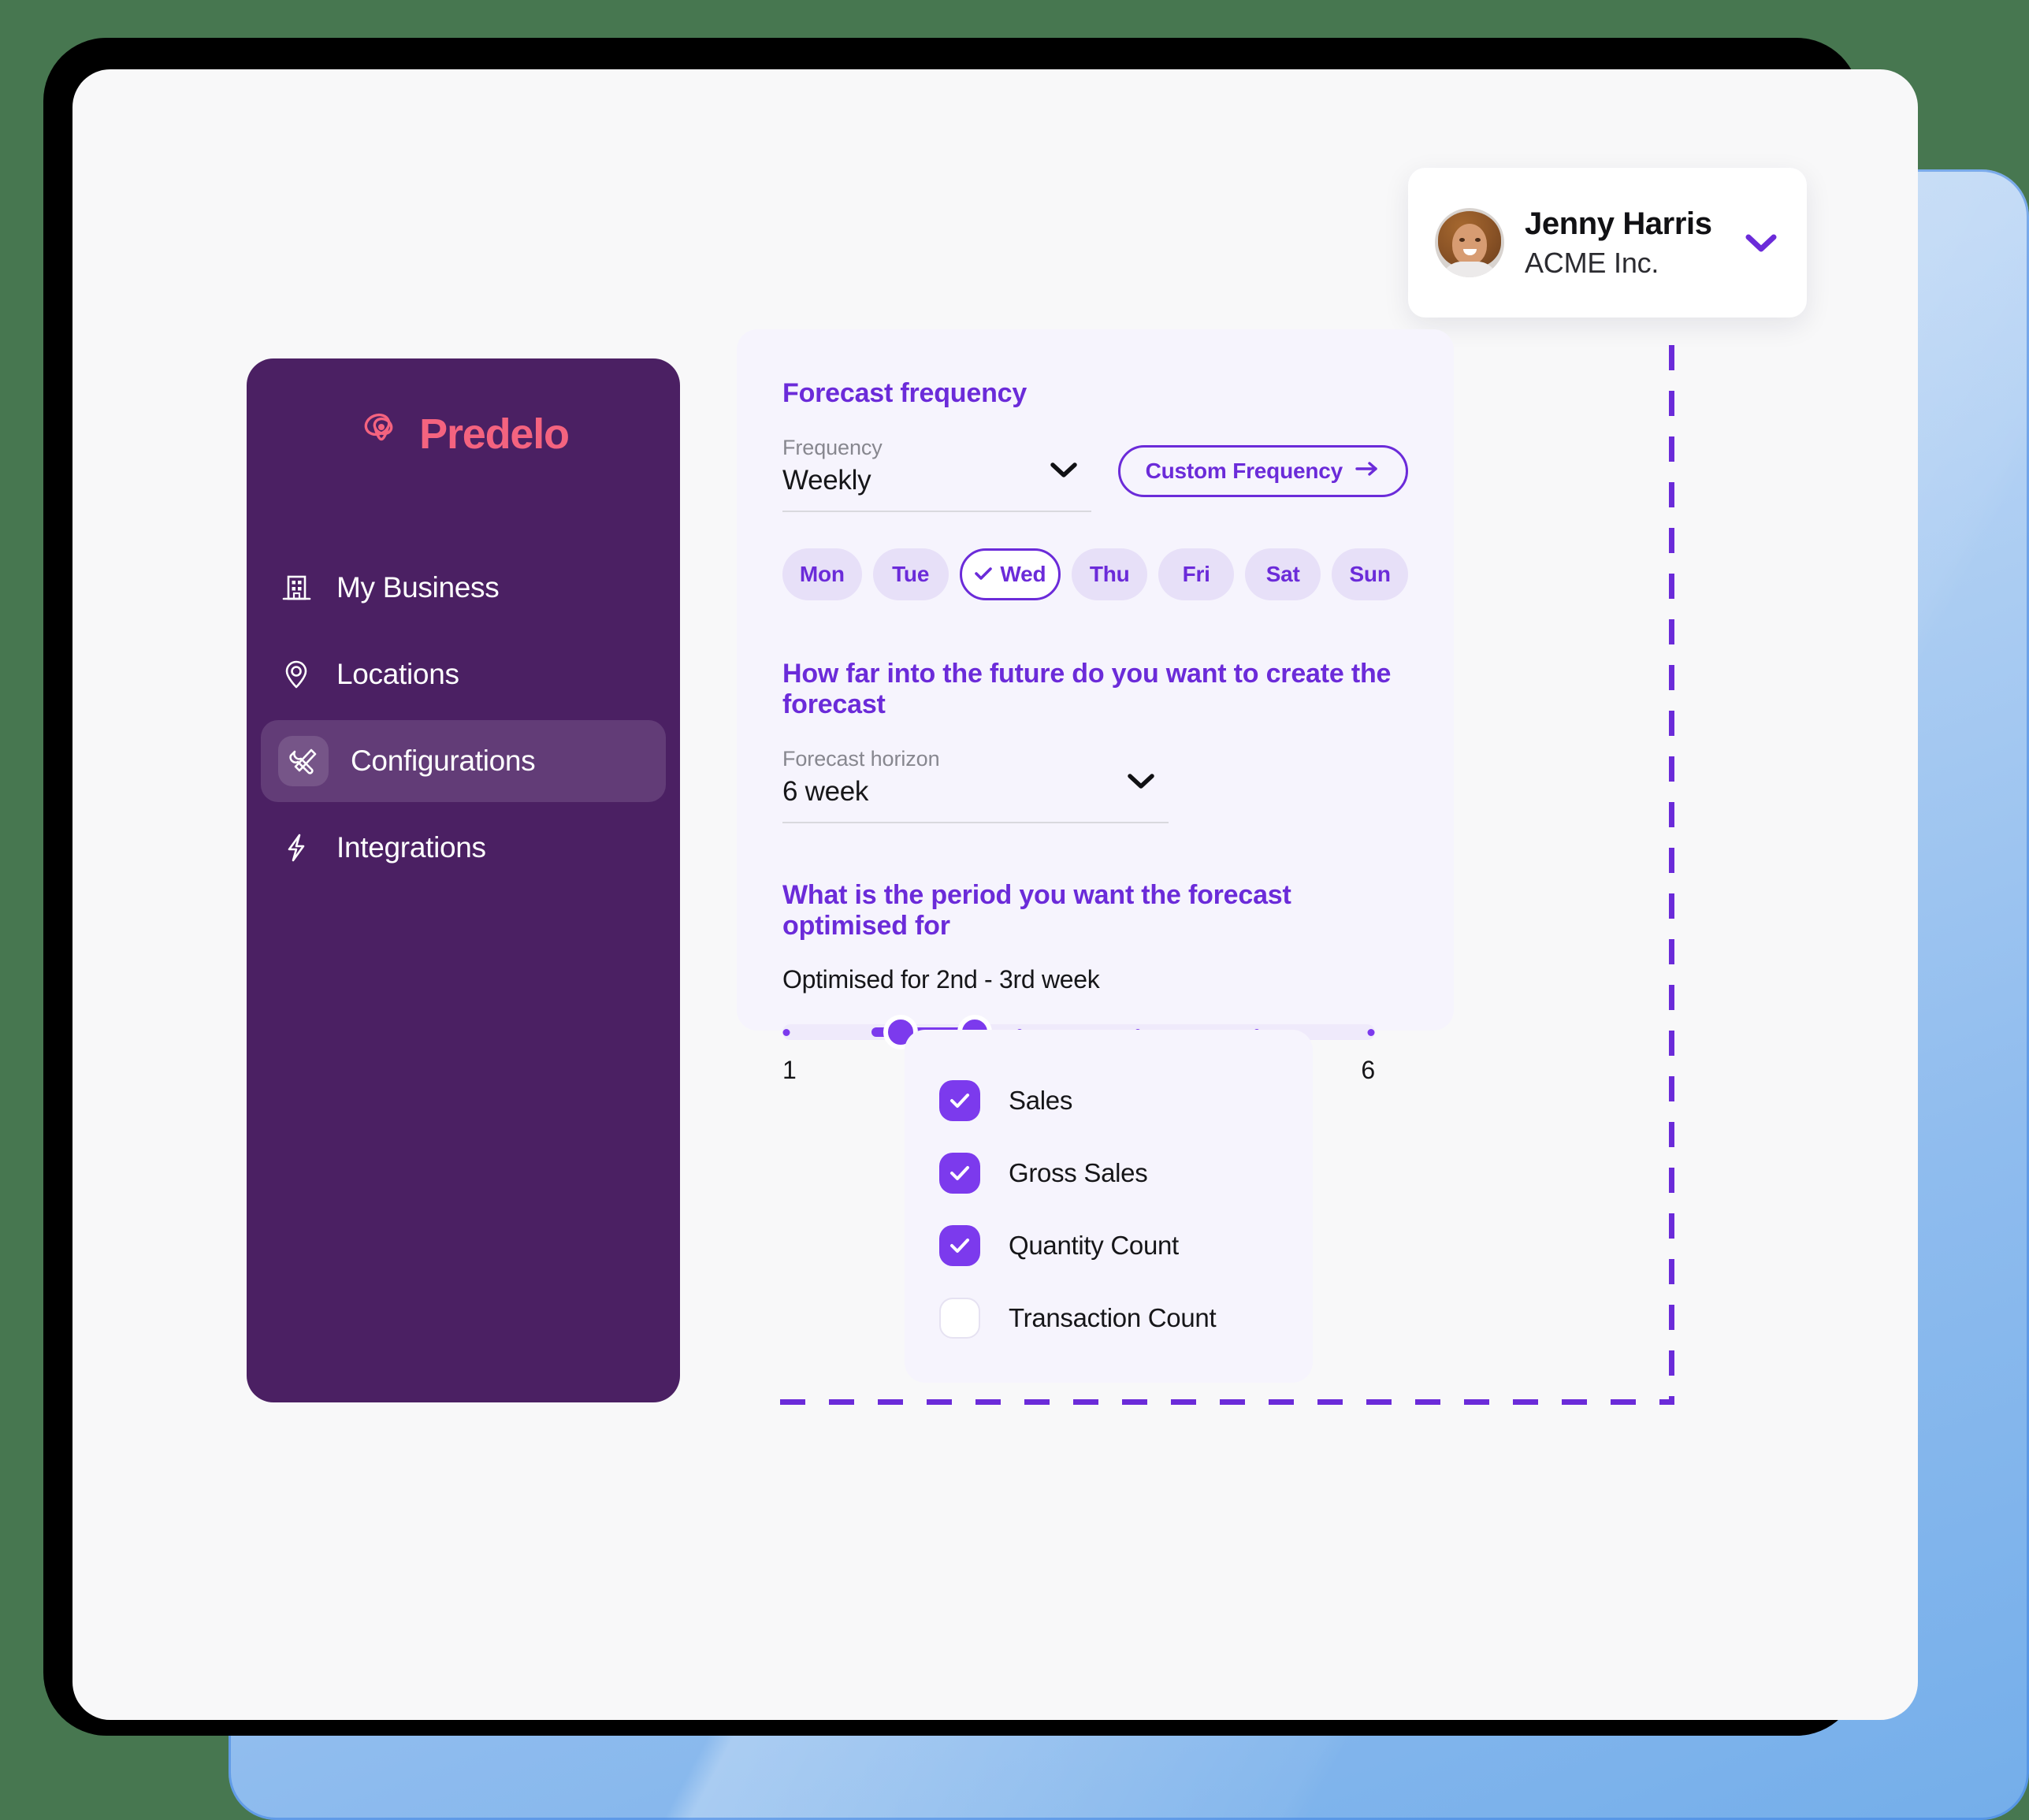 The image size is (2029, 1820). Describe the element at coordinates (1227, 1402) in the screenshot. I see `dashed-guide-horizontal` at that location.